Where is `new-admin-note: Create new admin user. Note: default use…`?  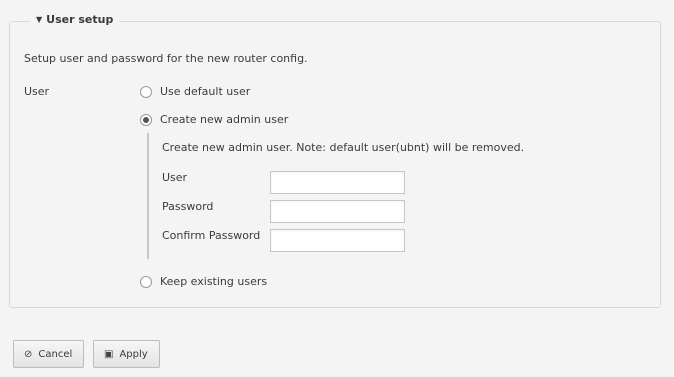 new-admin-note: Create new admin user. Note: default use… is located at coordinates (343, 147).